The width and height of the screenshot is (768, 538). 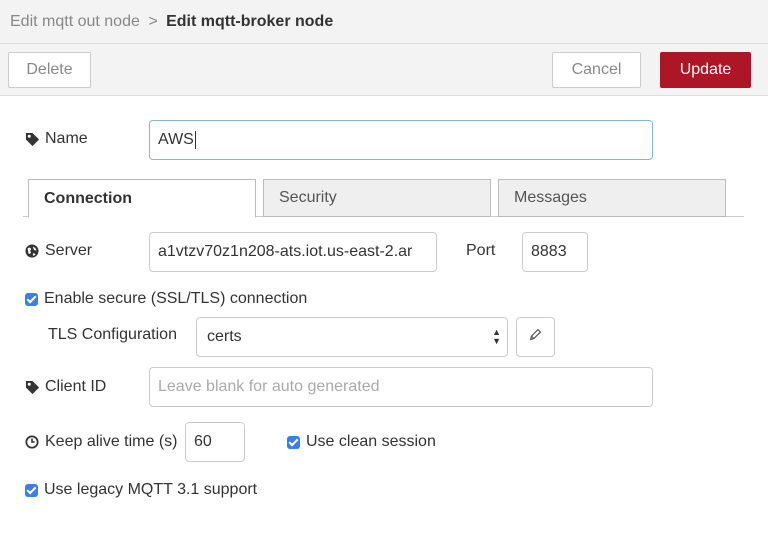 What do you see at coordinates (612, 198) in the screenshot?
I see `tab-messages: Messages` at bounding box center [612, 198].